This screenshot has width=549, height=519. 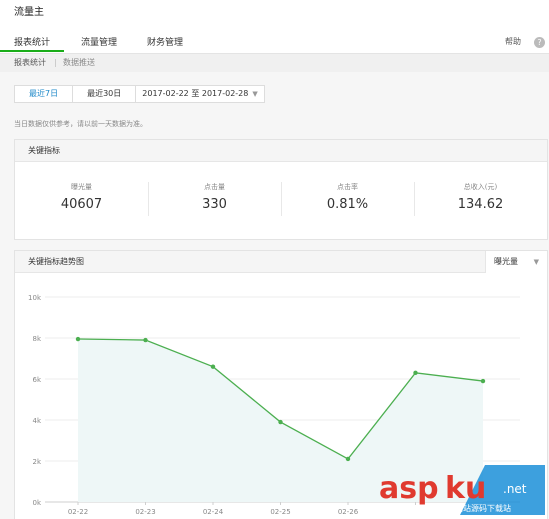 What do you see at coordinates (30, 62) in the screenshot?
I see `subnav-item-reports: 报表统计` at bounding box center [30, 62].